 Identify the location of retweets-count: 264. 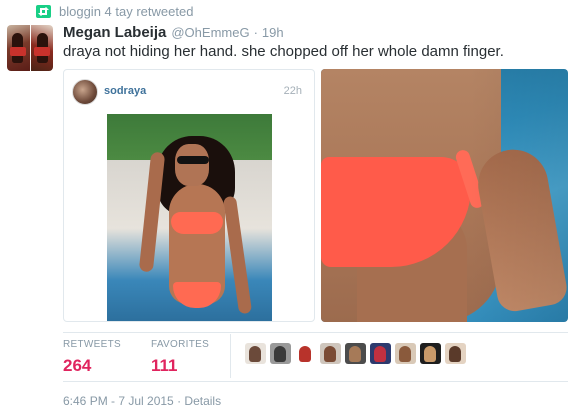
(77, 365).